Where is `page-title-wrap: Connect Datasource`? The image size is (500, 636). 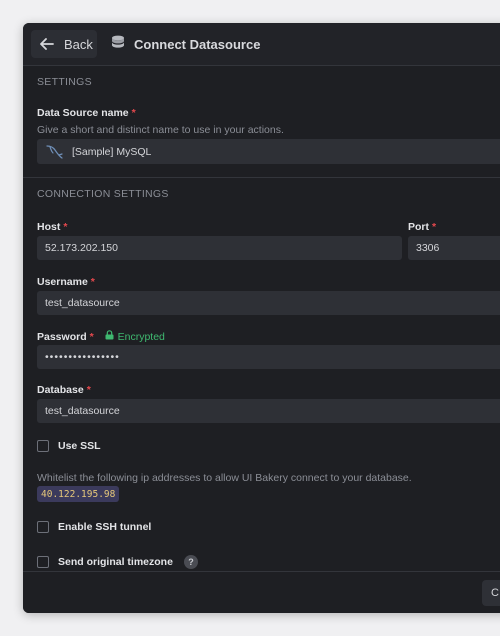 page-title-wrap: Connect Datasource is located at coordinates (185, 44).